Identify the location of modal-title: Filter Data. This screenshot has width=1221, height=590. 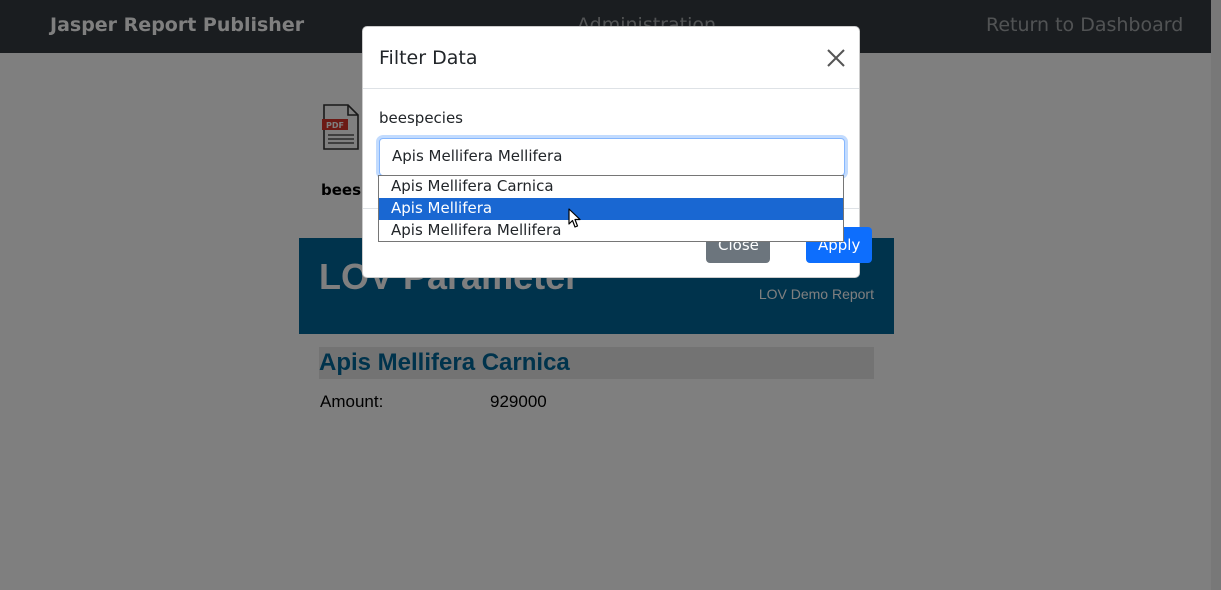
(428, 58).